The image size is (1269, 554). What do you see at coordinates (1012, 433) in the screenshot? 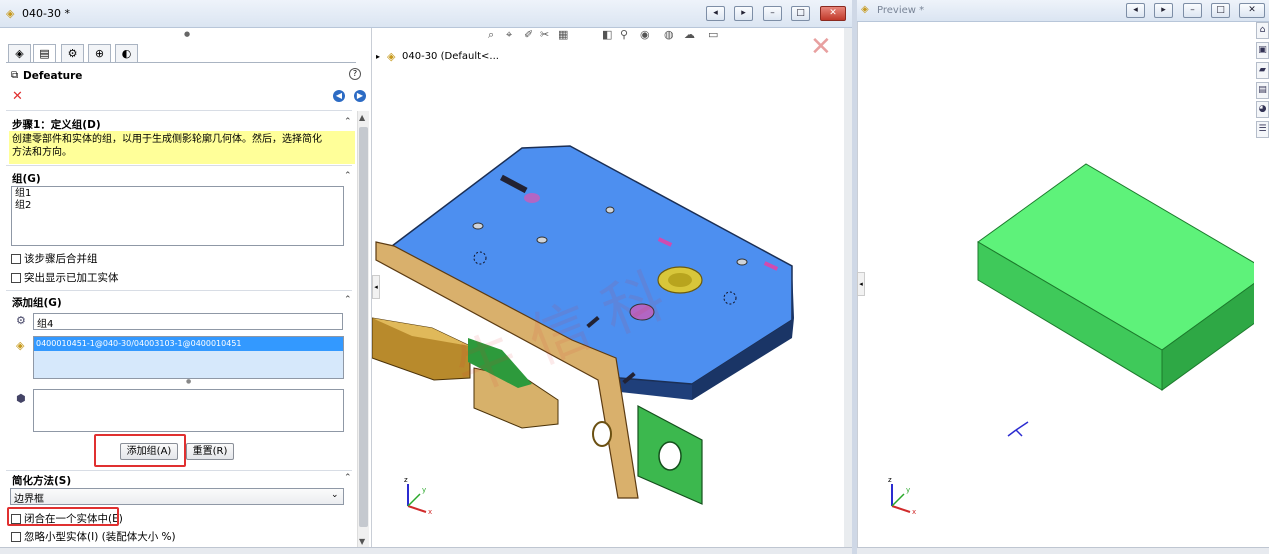
I see `origin-y-axis` at bounding box center [1012, 433].